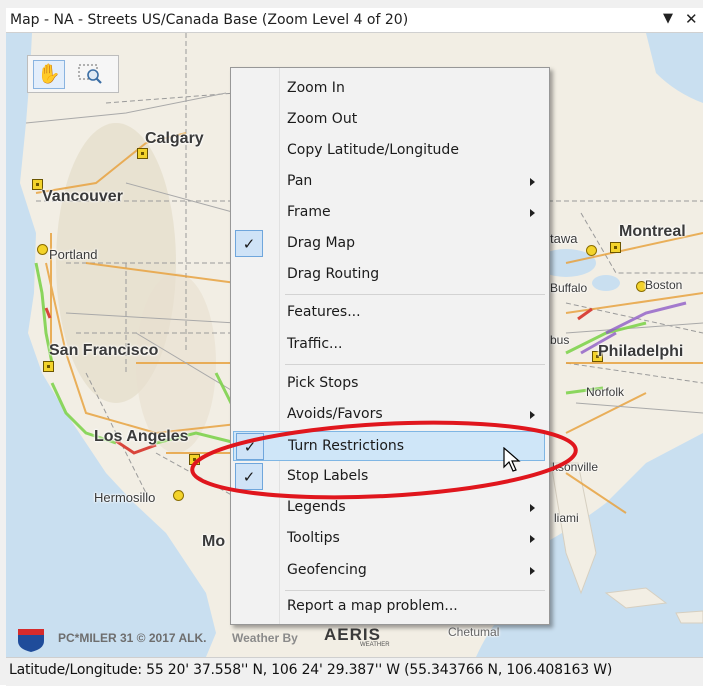  I want to click on menu-item-pan: Pan, so click(389, 182).